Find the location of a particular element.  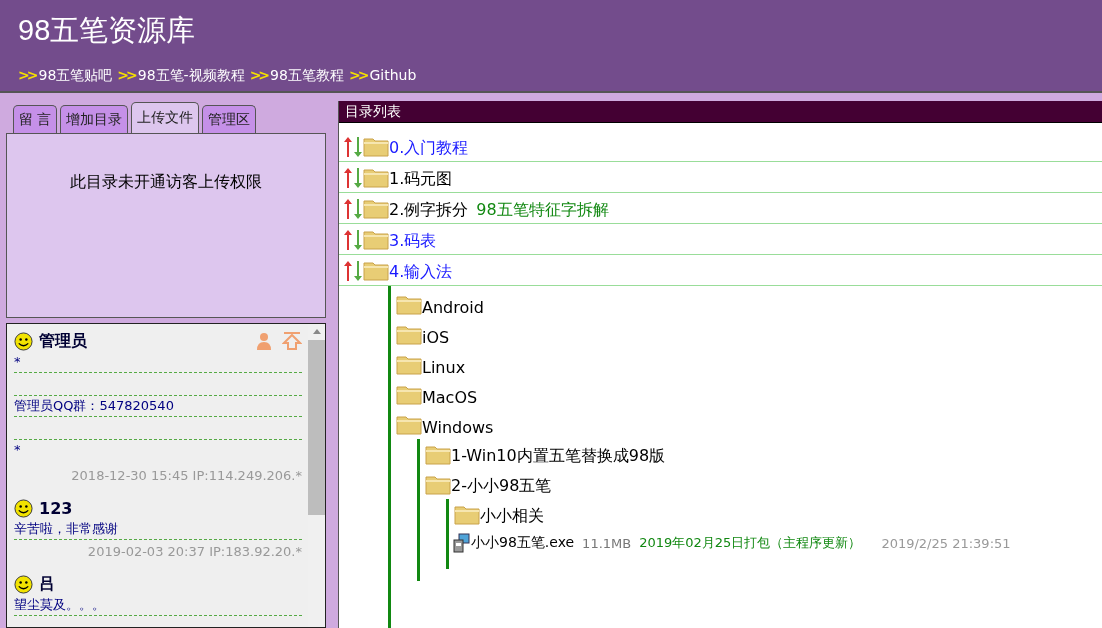

nav-link: >> 98五笔教程 is located at coordinates (296, 76).